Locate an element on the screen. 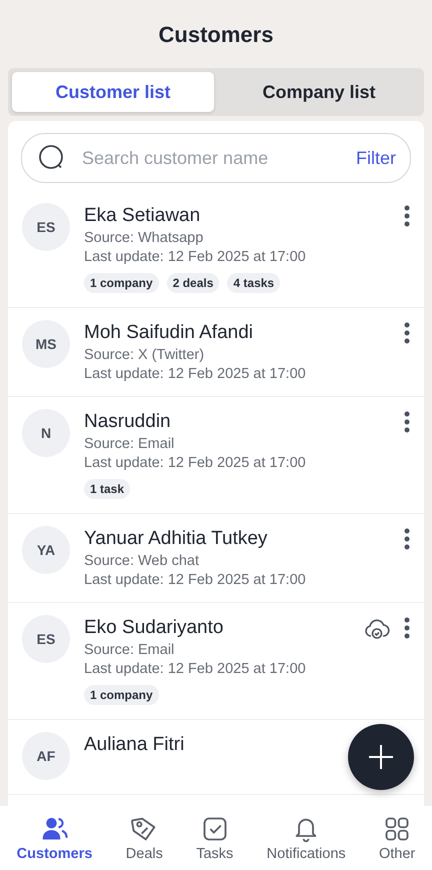 This screenshot has height=870, width=432. checkbox-icon is located at coordinates (214, 828).